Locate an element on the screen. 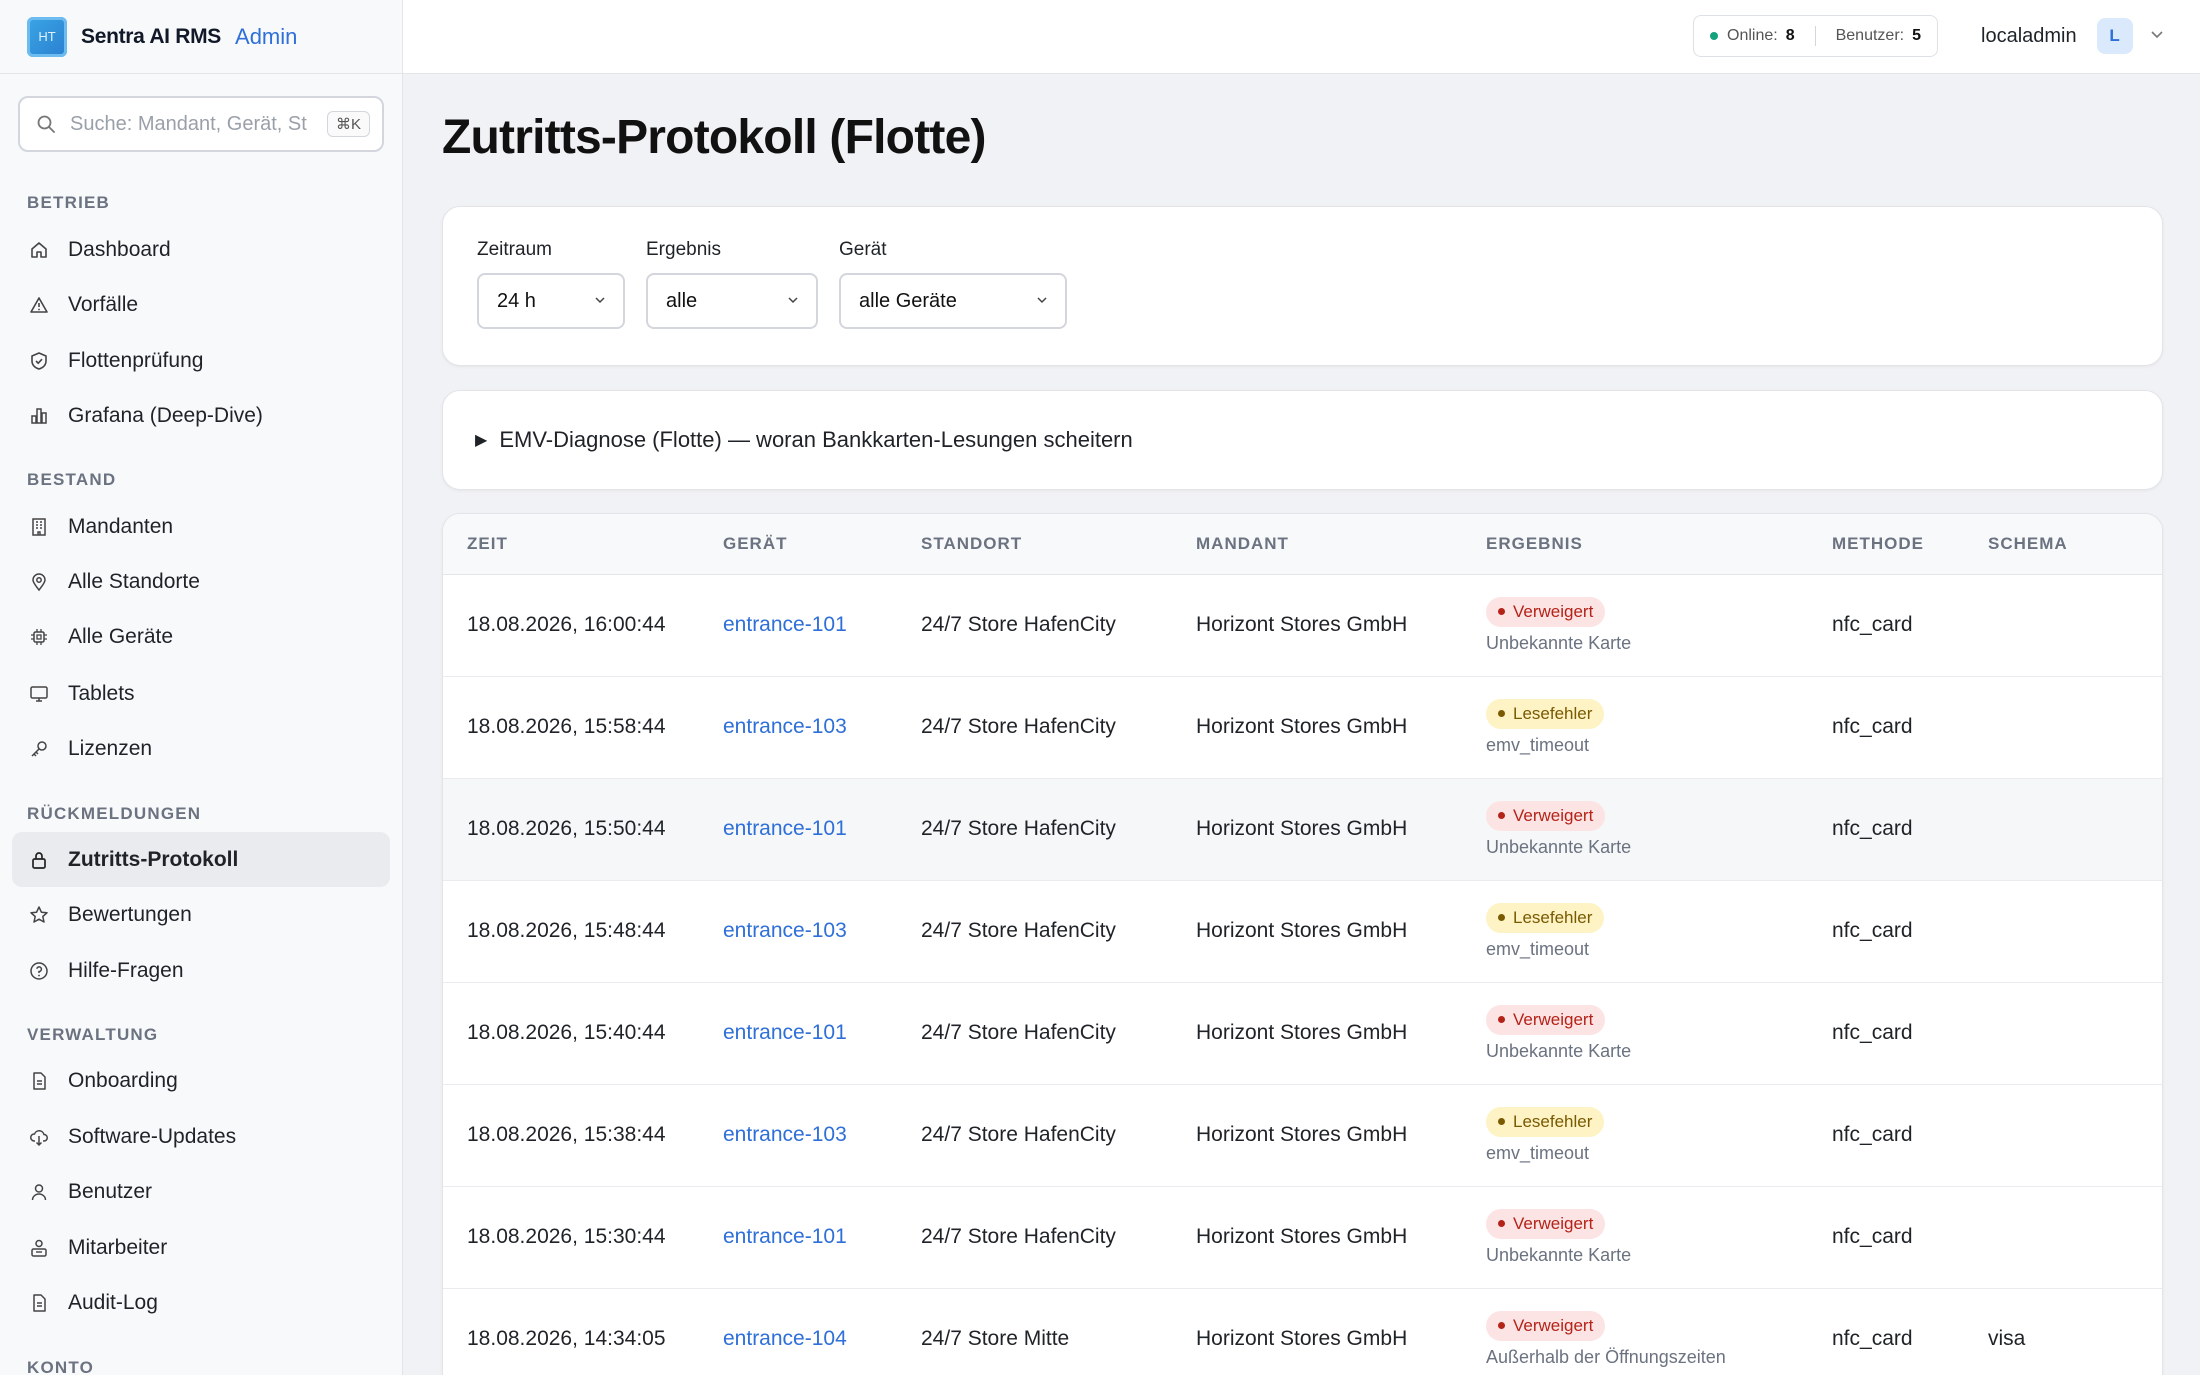 Image resolution: width=2200 pixels, height=1375 pixels. status-summary: Online: 8 Benutzer: 5 is located at coordinates (1815, 36).